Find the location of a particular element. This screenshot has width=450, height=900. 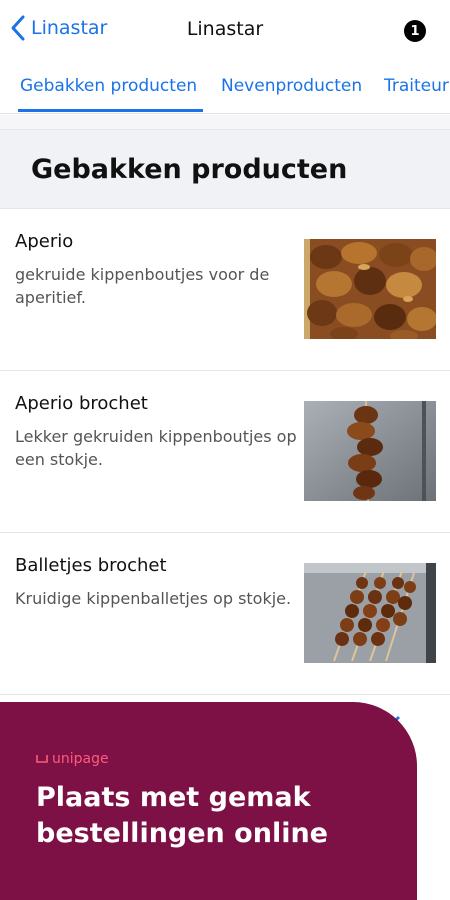

chevron-left-icon is located at coordinates (18, 28).